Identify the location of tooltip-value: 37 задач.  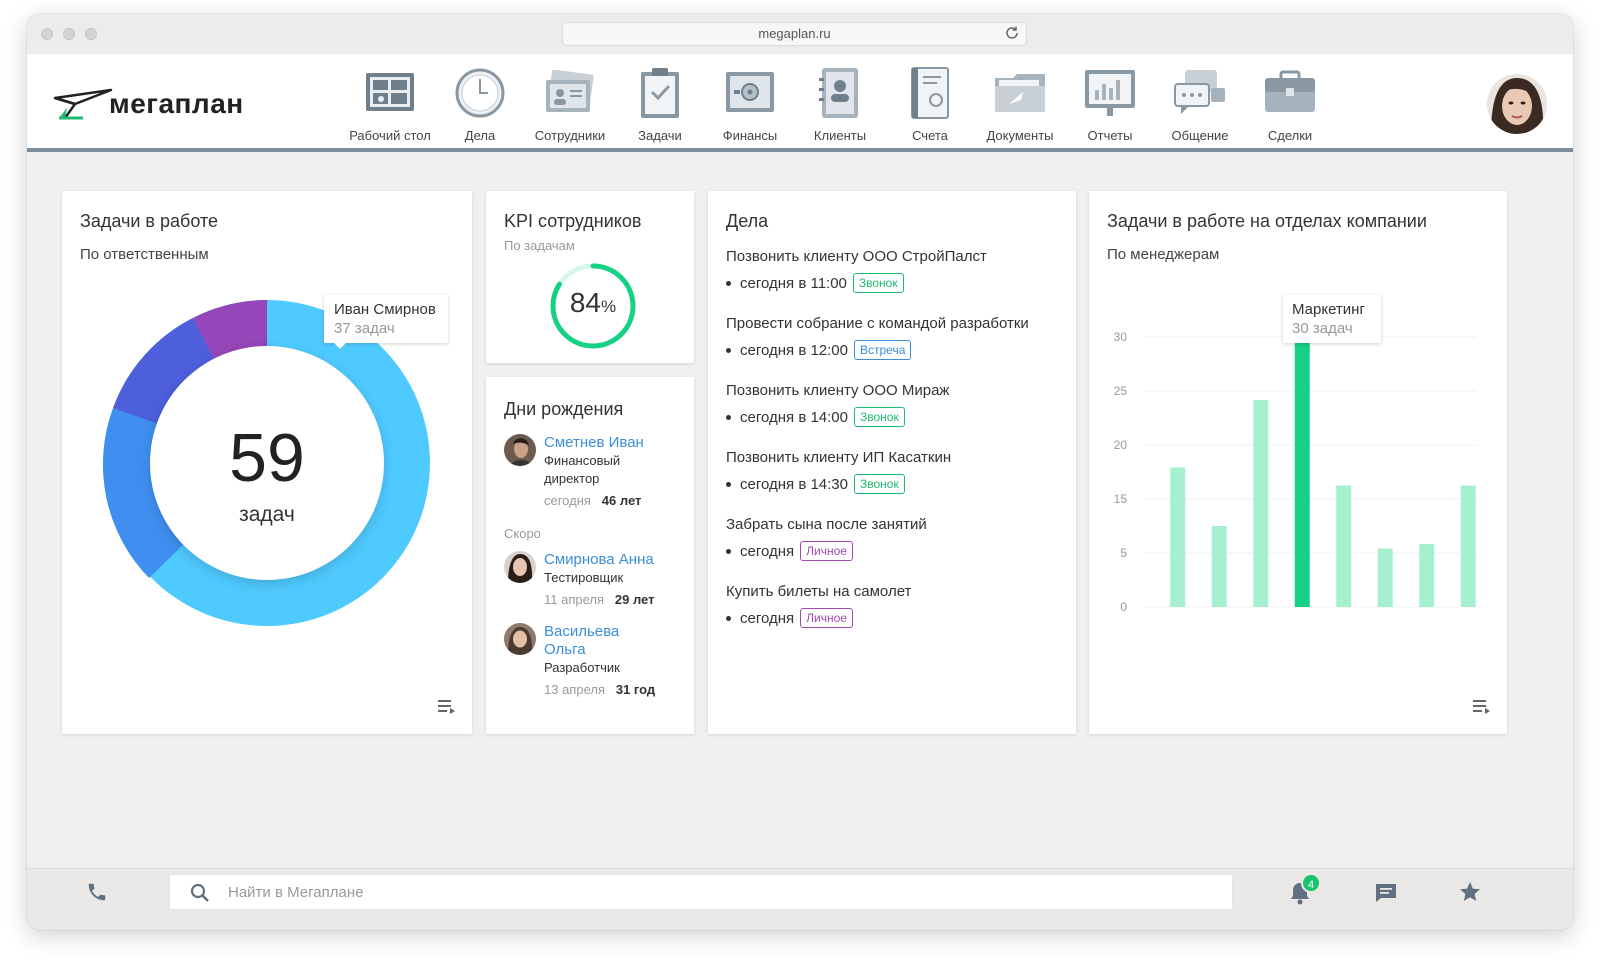
(364, 328).